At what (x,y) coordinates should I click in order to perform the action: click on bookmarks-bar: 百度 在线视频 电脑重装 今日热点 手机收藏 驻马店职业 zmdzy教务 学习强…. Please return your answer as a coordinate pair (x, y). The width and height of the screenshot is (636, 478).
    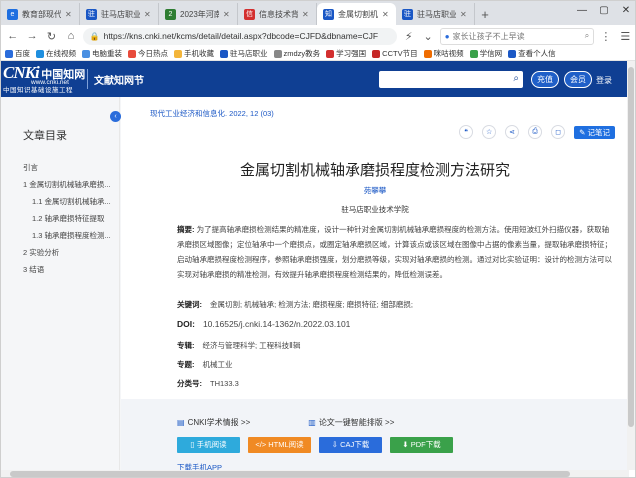
    Looking at the image, I should click on (318, 54).